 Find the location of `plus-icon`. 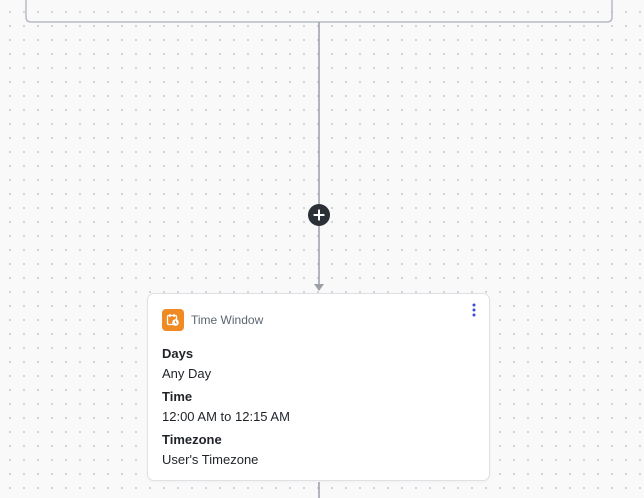

plus-icon is located at coordinates (319, 215).